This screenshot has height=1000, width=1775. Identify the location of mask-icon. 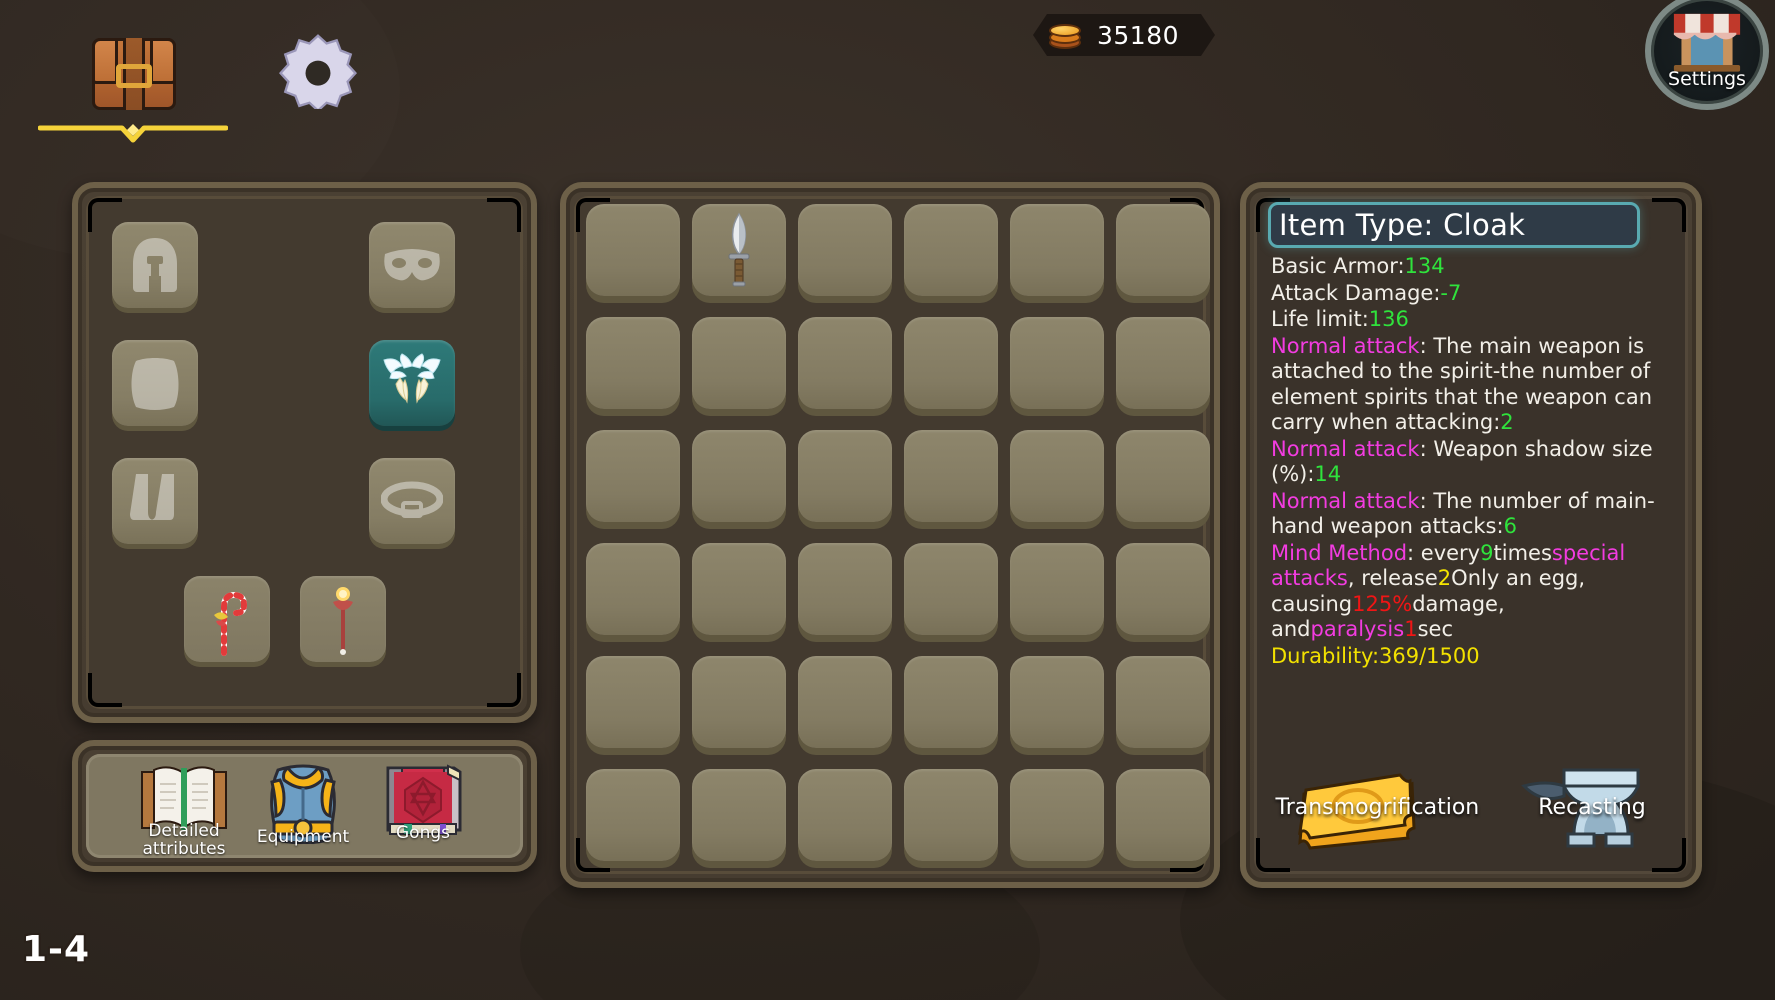
(412, 265).